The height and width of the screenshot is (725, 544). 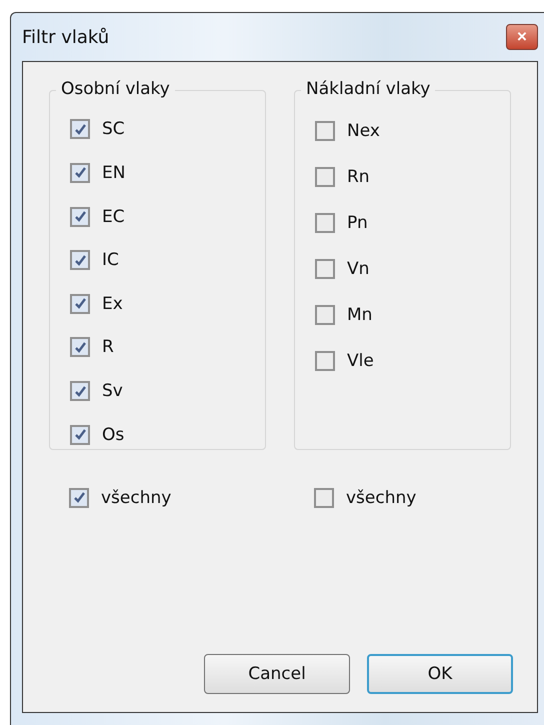 I want to click on ok-button: OK, so click(x=440, y=674).